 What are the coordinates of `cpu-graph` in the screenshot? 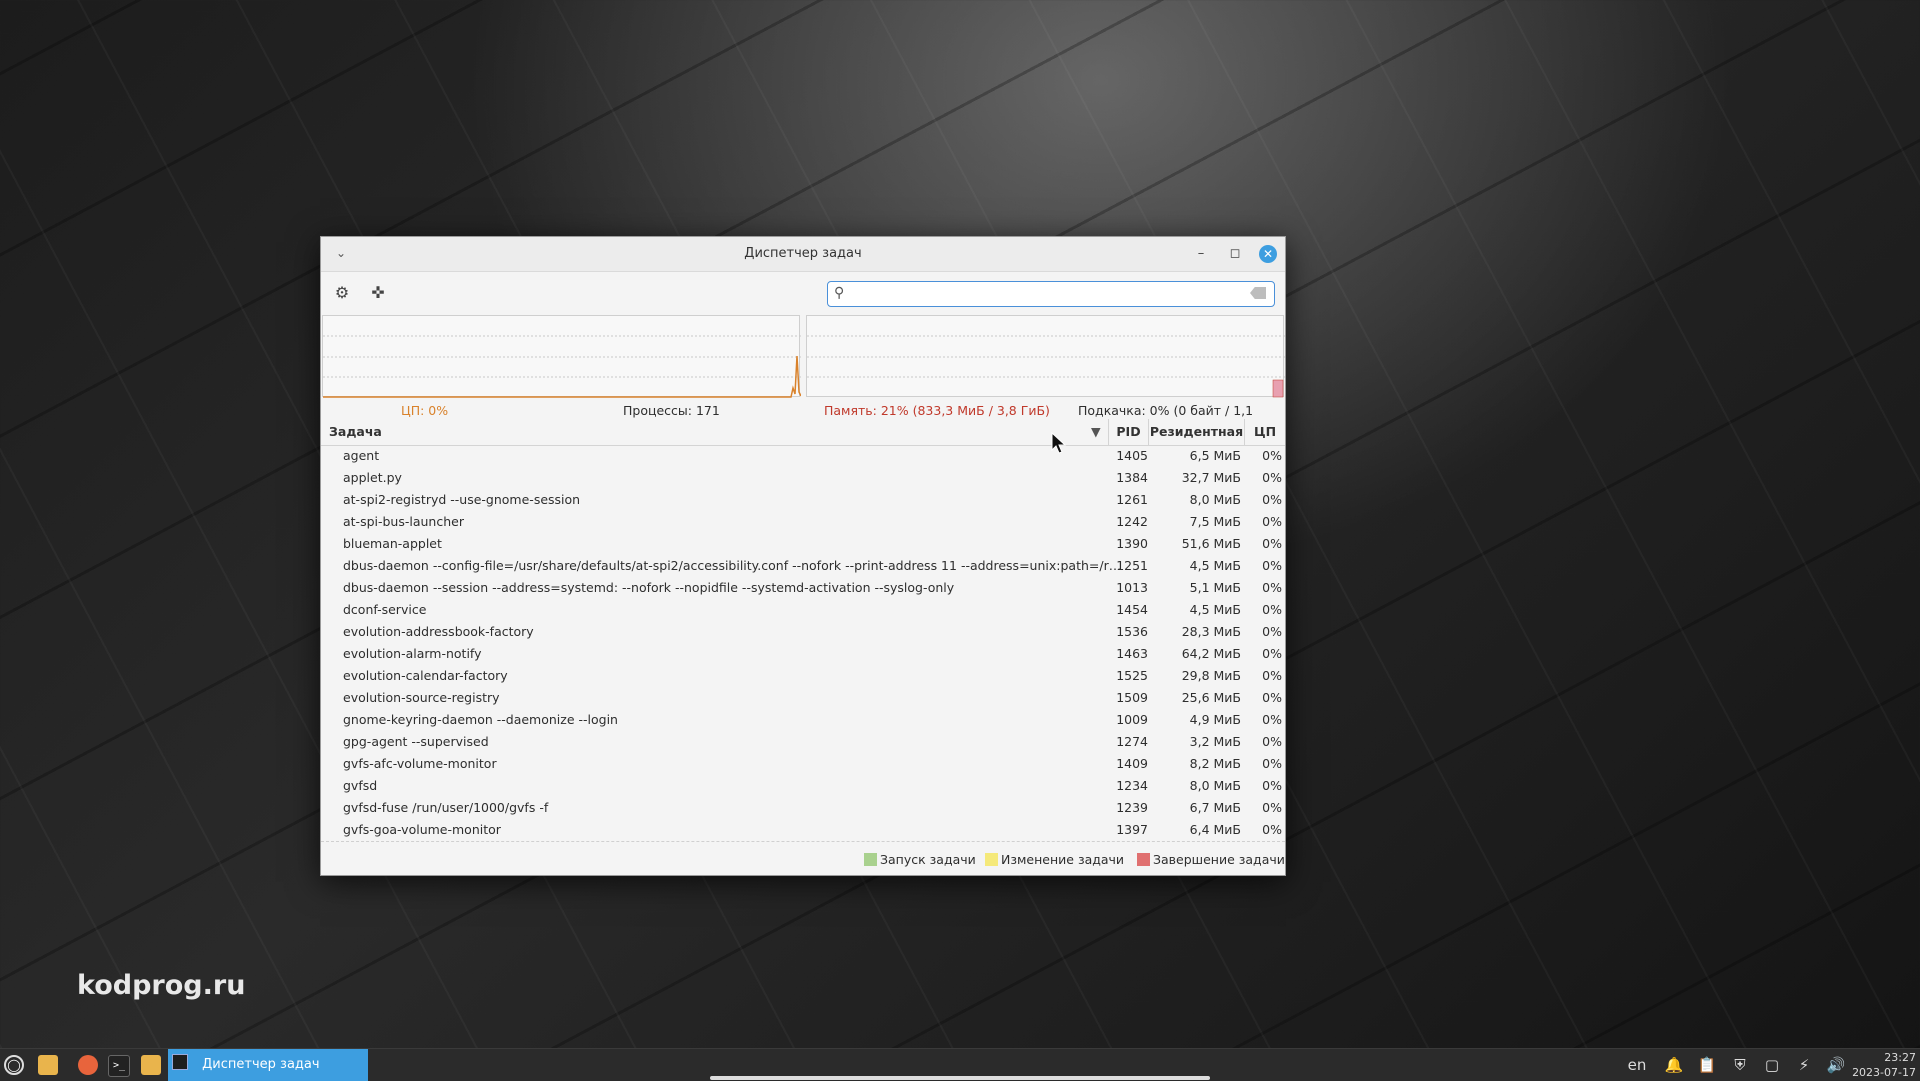 It's located at (561, 356).